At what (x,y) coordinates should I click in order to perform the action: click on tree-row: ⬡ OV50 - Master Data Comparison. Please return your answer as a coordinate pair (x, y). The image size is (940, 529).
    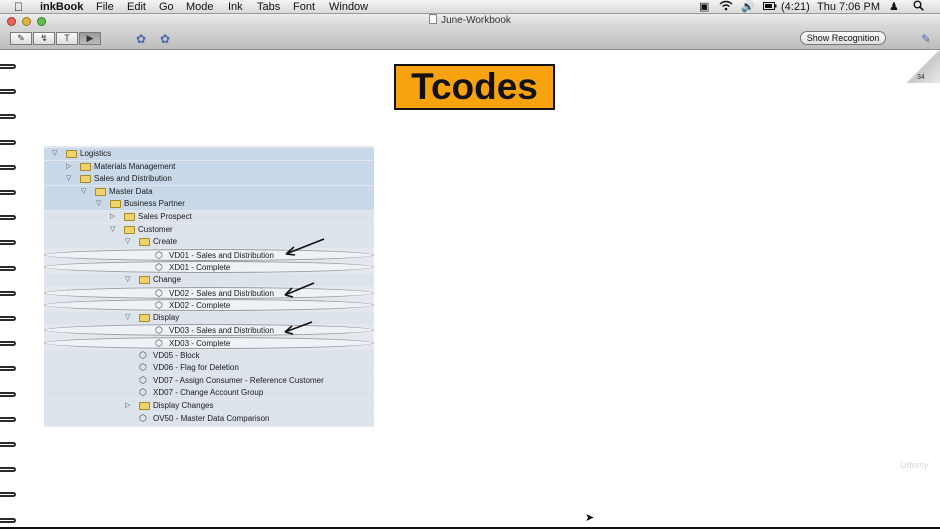
    Looking at the image, I should click on (209, 418).